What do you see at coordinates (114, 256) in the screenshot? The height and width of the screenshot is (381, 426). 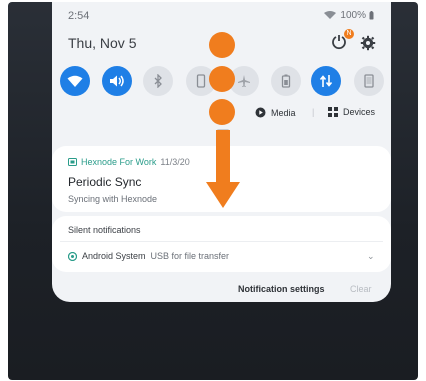 I see `silent-app-name: Android System` at bounding box center [114, 256].